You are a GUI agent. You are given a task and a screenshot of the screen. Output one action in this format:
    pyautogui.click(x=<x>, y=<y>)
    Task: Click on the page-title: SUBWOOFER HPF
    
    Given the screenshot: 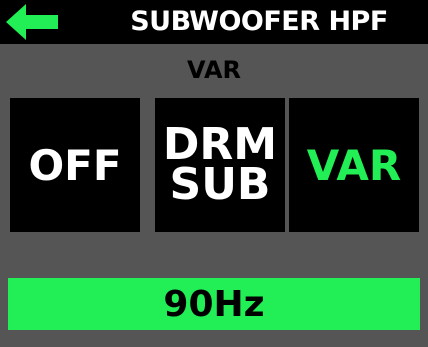 What is the action you would take?
    pyautogui.click(x=259, y=21)
    